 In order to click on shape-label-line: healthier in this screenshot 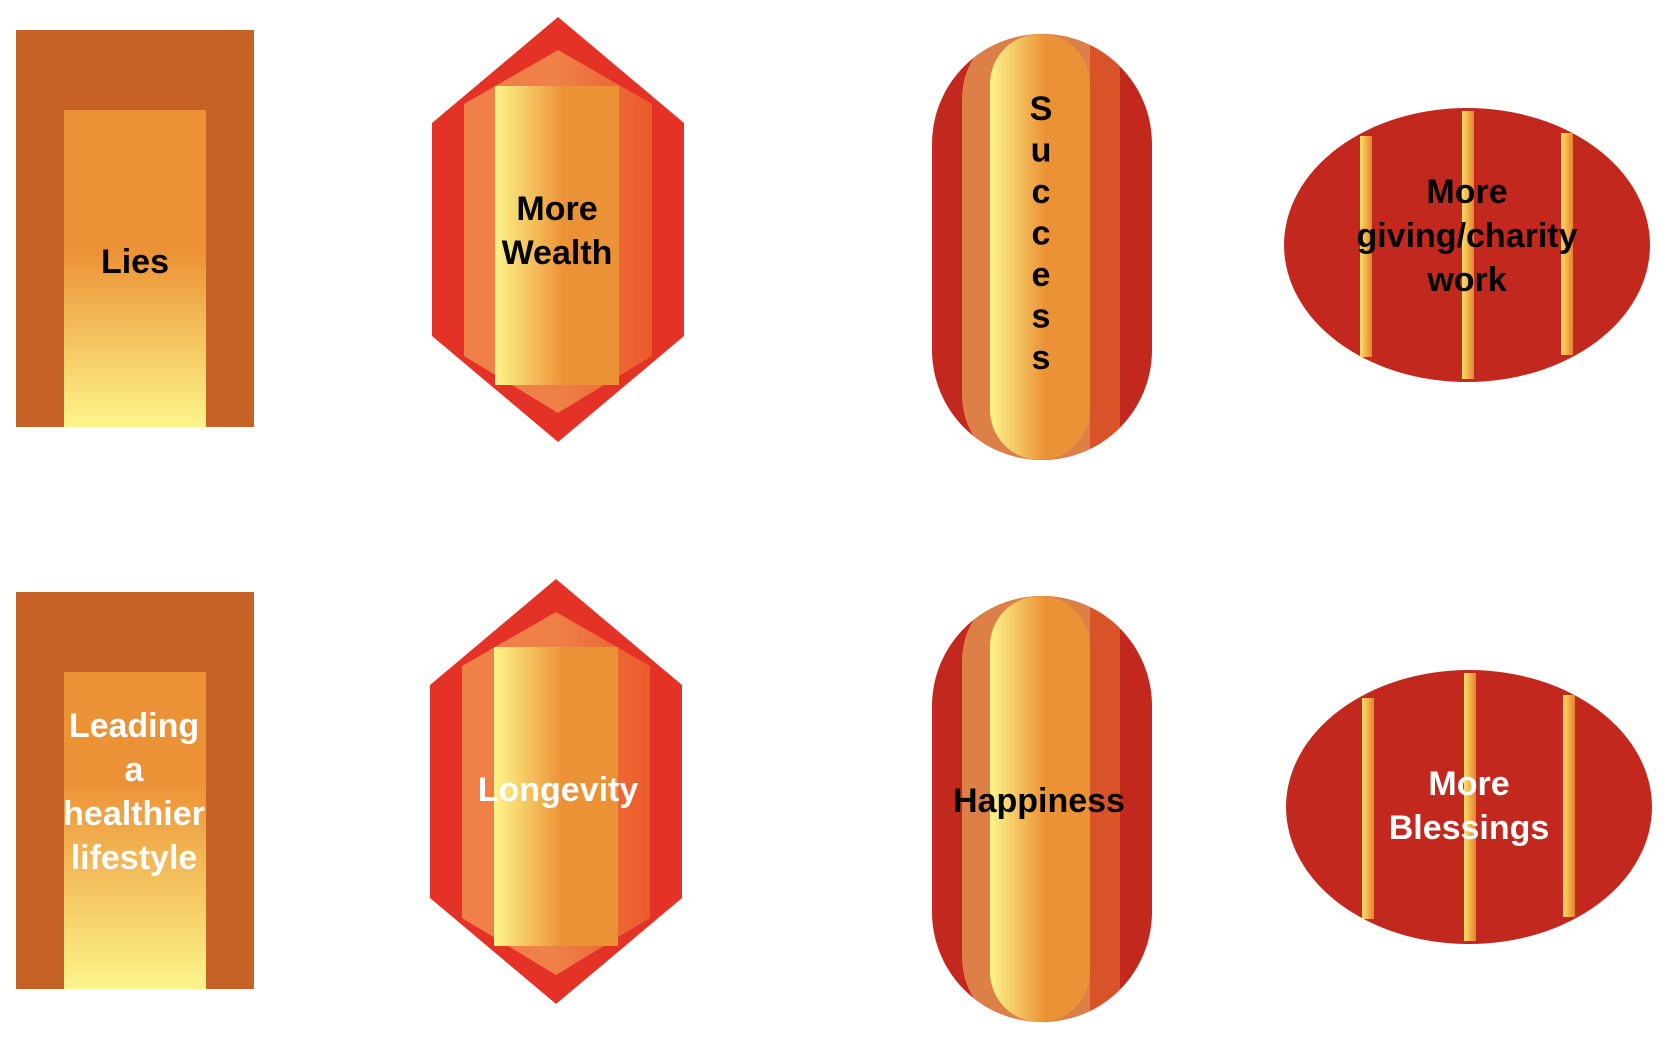, I will do `click(134, 814)`.